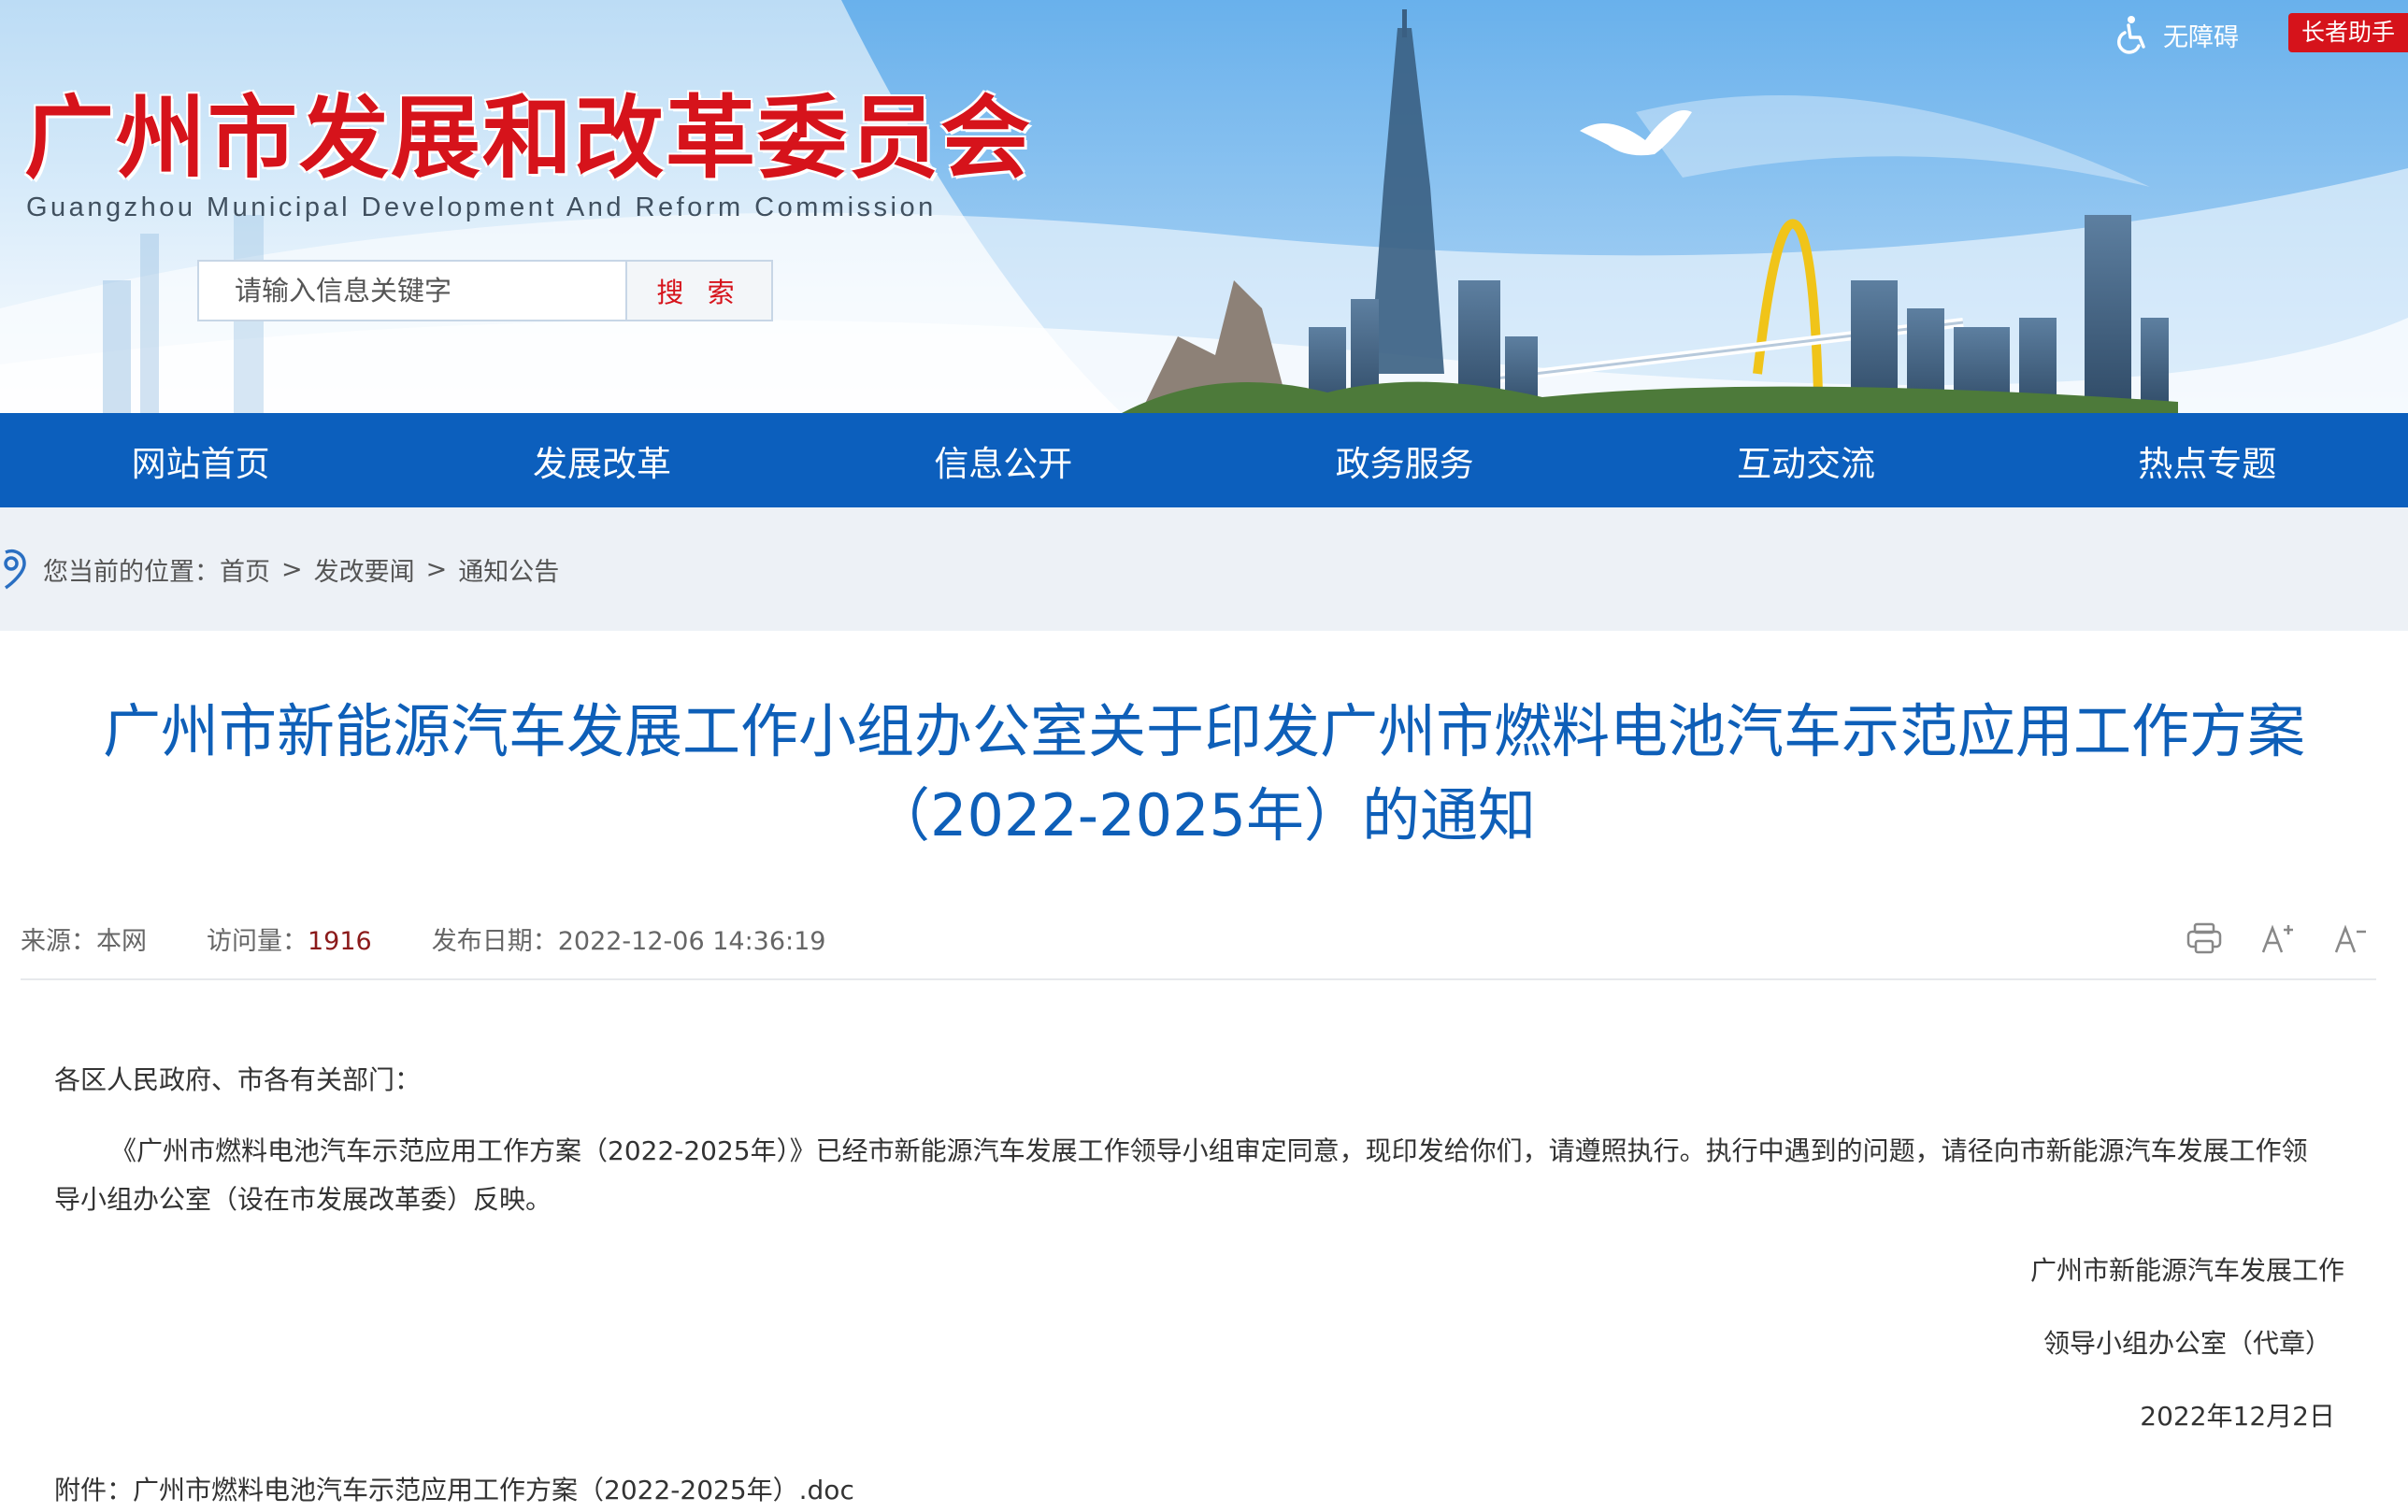 This screenshot has height=1512, width=2408. Describe the element at coordinates (1204, 815) in the screenshot. I see `article-title-line2: （2022-2025年）的通知` at that location.